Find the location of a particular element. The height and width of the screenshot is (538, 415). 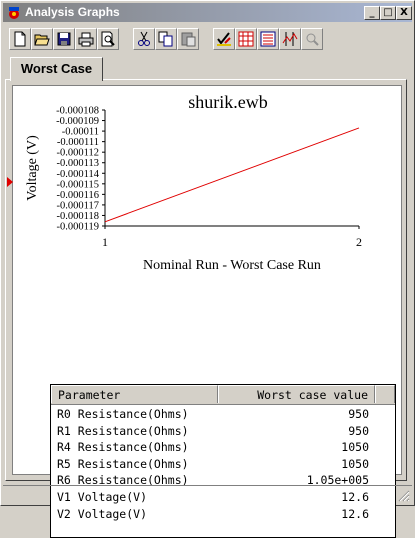

table-row: R5 Resistance(Ohms) 1050 is located at coordinates (223, 464).